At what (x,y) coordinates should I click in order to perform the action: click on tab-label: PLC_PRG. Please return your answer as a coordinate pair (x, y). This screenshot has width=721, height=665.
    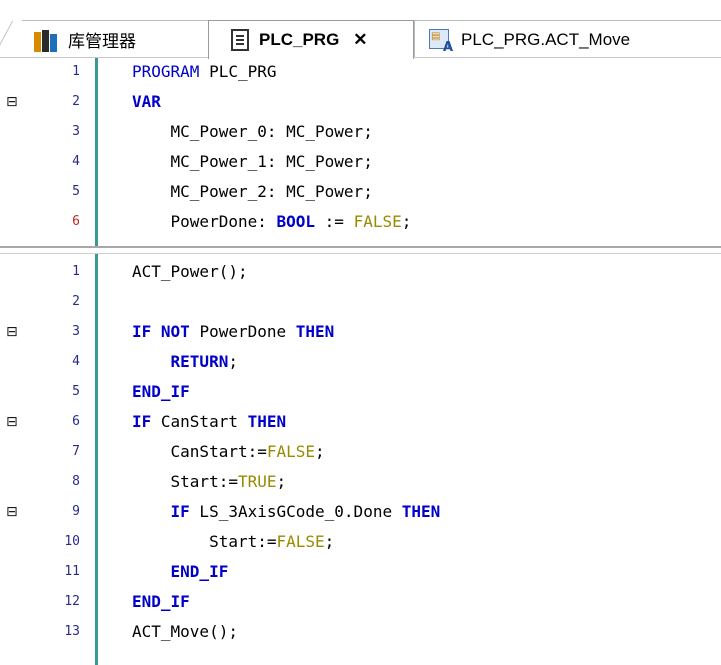
    Looking at the image, I should click on (299, 39).